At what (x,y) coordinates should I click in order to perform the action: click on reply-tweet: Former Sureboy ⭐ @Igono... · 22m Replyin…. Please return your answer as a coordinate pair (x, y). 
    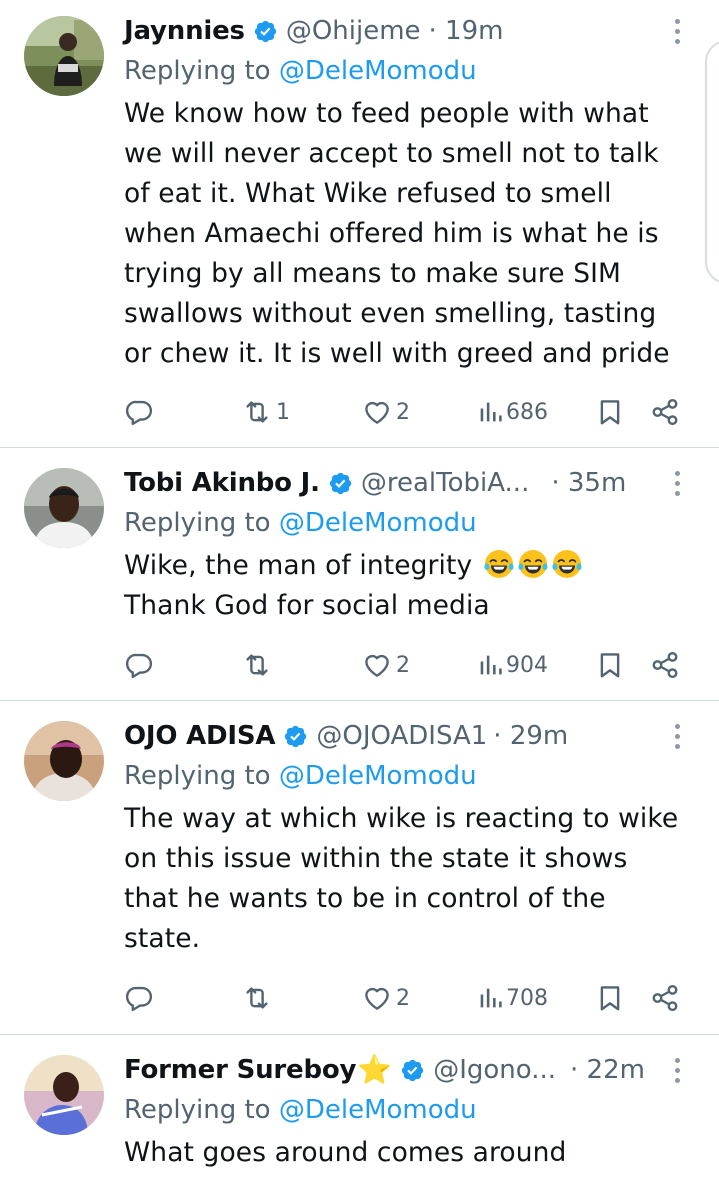
    Looking at the image, I should click on (359, 1117).